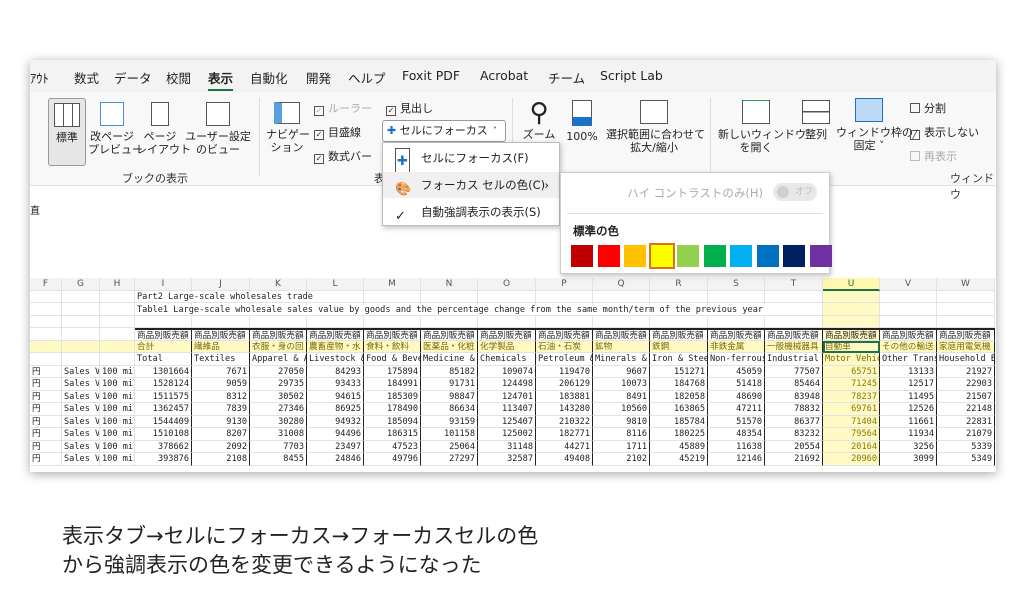 Image resolution: width=1024 pixels, height=613 pixels. Describe the element at coordinates (392, 384) in the screenshot. I see `value-cell: 184991` at that location.